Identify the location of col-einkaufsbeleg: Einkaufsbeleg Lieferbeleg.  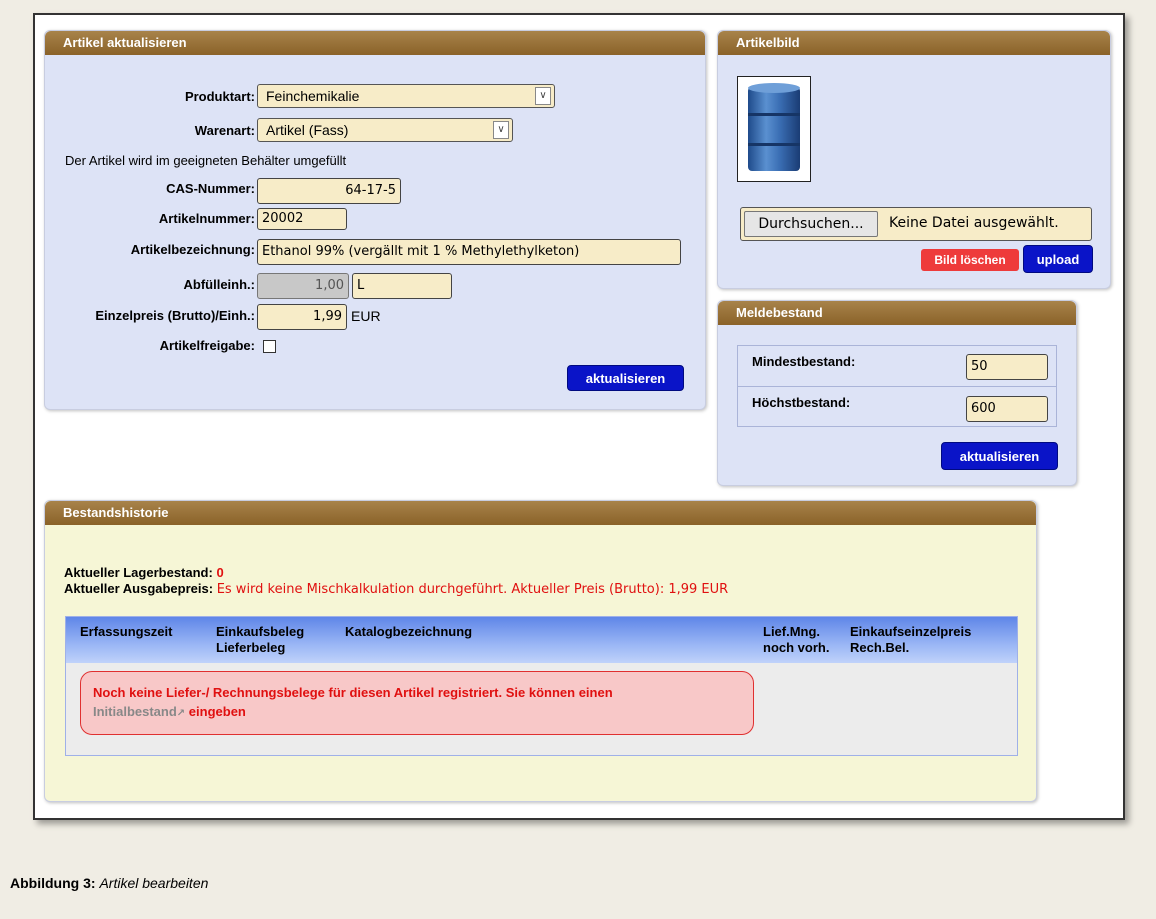
(260, 639).